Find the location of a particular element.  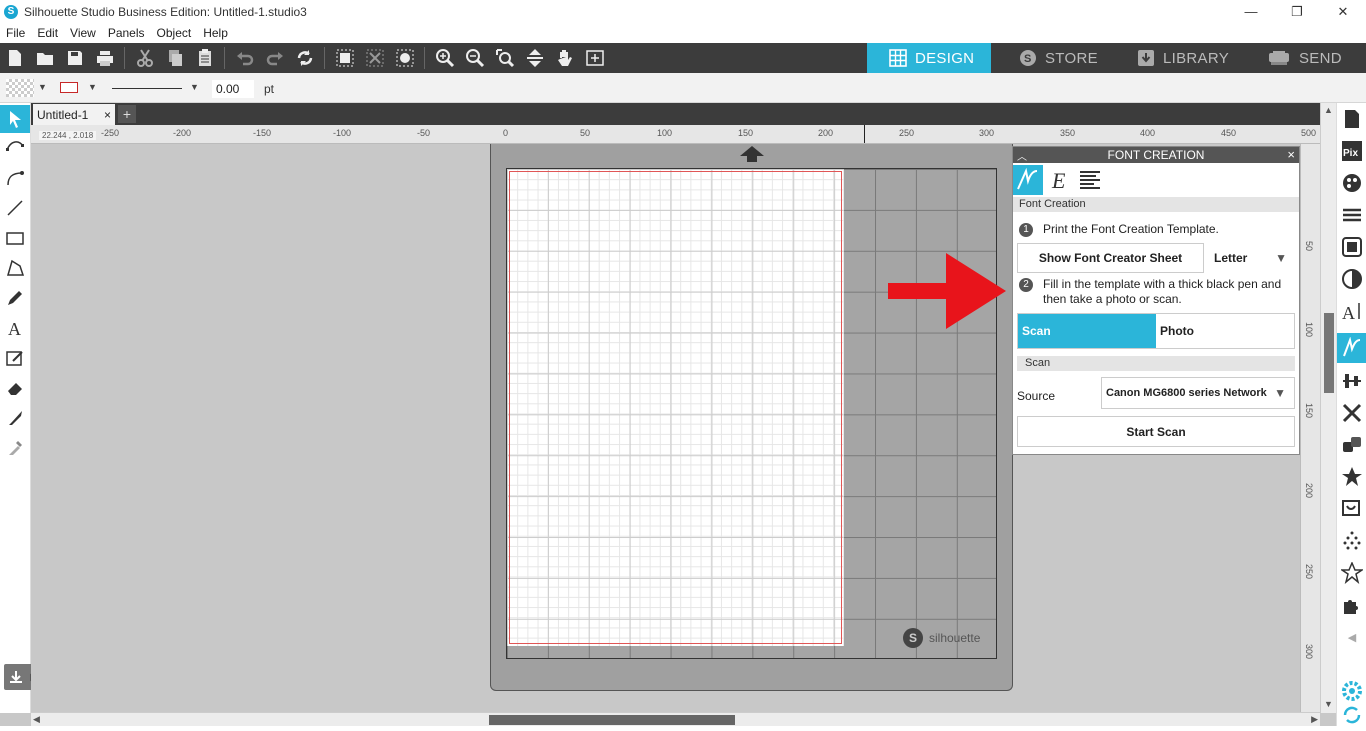

collapse-arrow-icon: ◀ is located at coordinates (1352, 637).